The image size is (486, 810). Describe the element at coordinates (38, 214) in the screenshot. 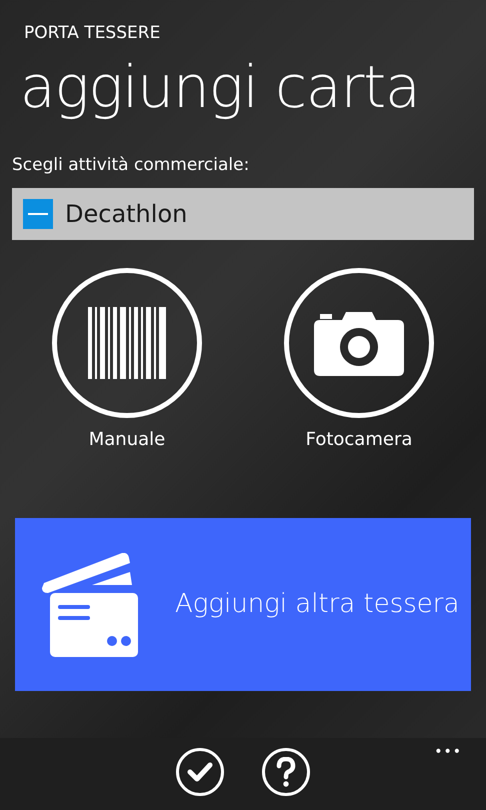

I see `store-logo-icon` at that location.